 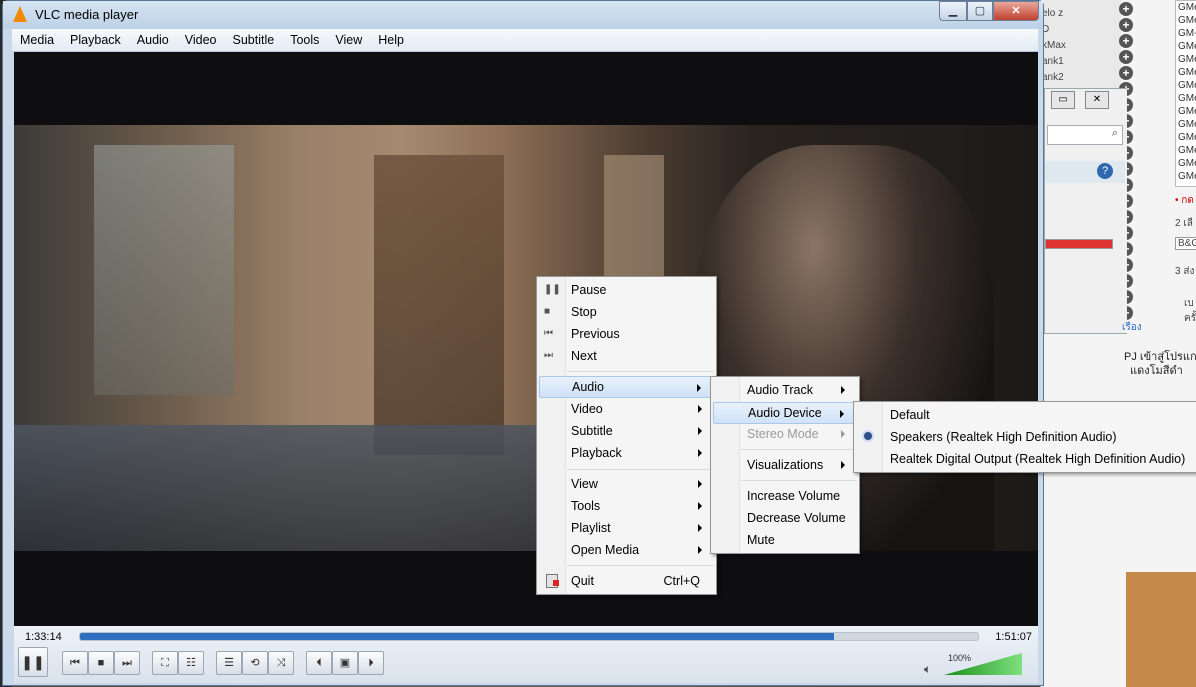 What do you see at coordinates (43, 637) in the screenshot?
I see `elapsed-time: 1:33:14` at bounding box center [43, 637].